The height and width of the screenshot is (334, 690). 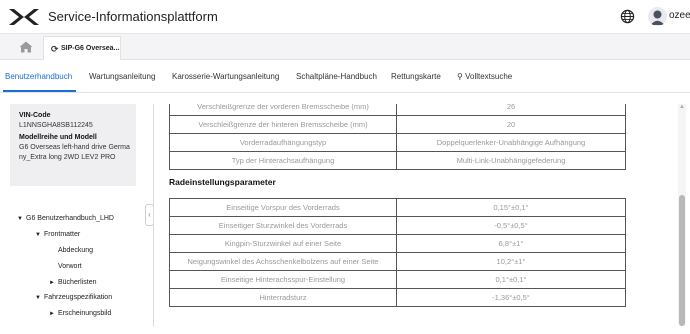 I want to click on tree-item-label: Abdeckung, so click(x=76, y=250).